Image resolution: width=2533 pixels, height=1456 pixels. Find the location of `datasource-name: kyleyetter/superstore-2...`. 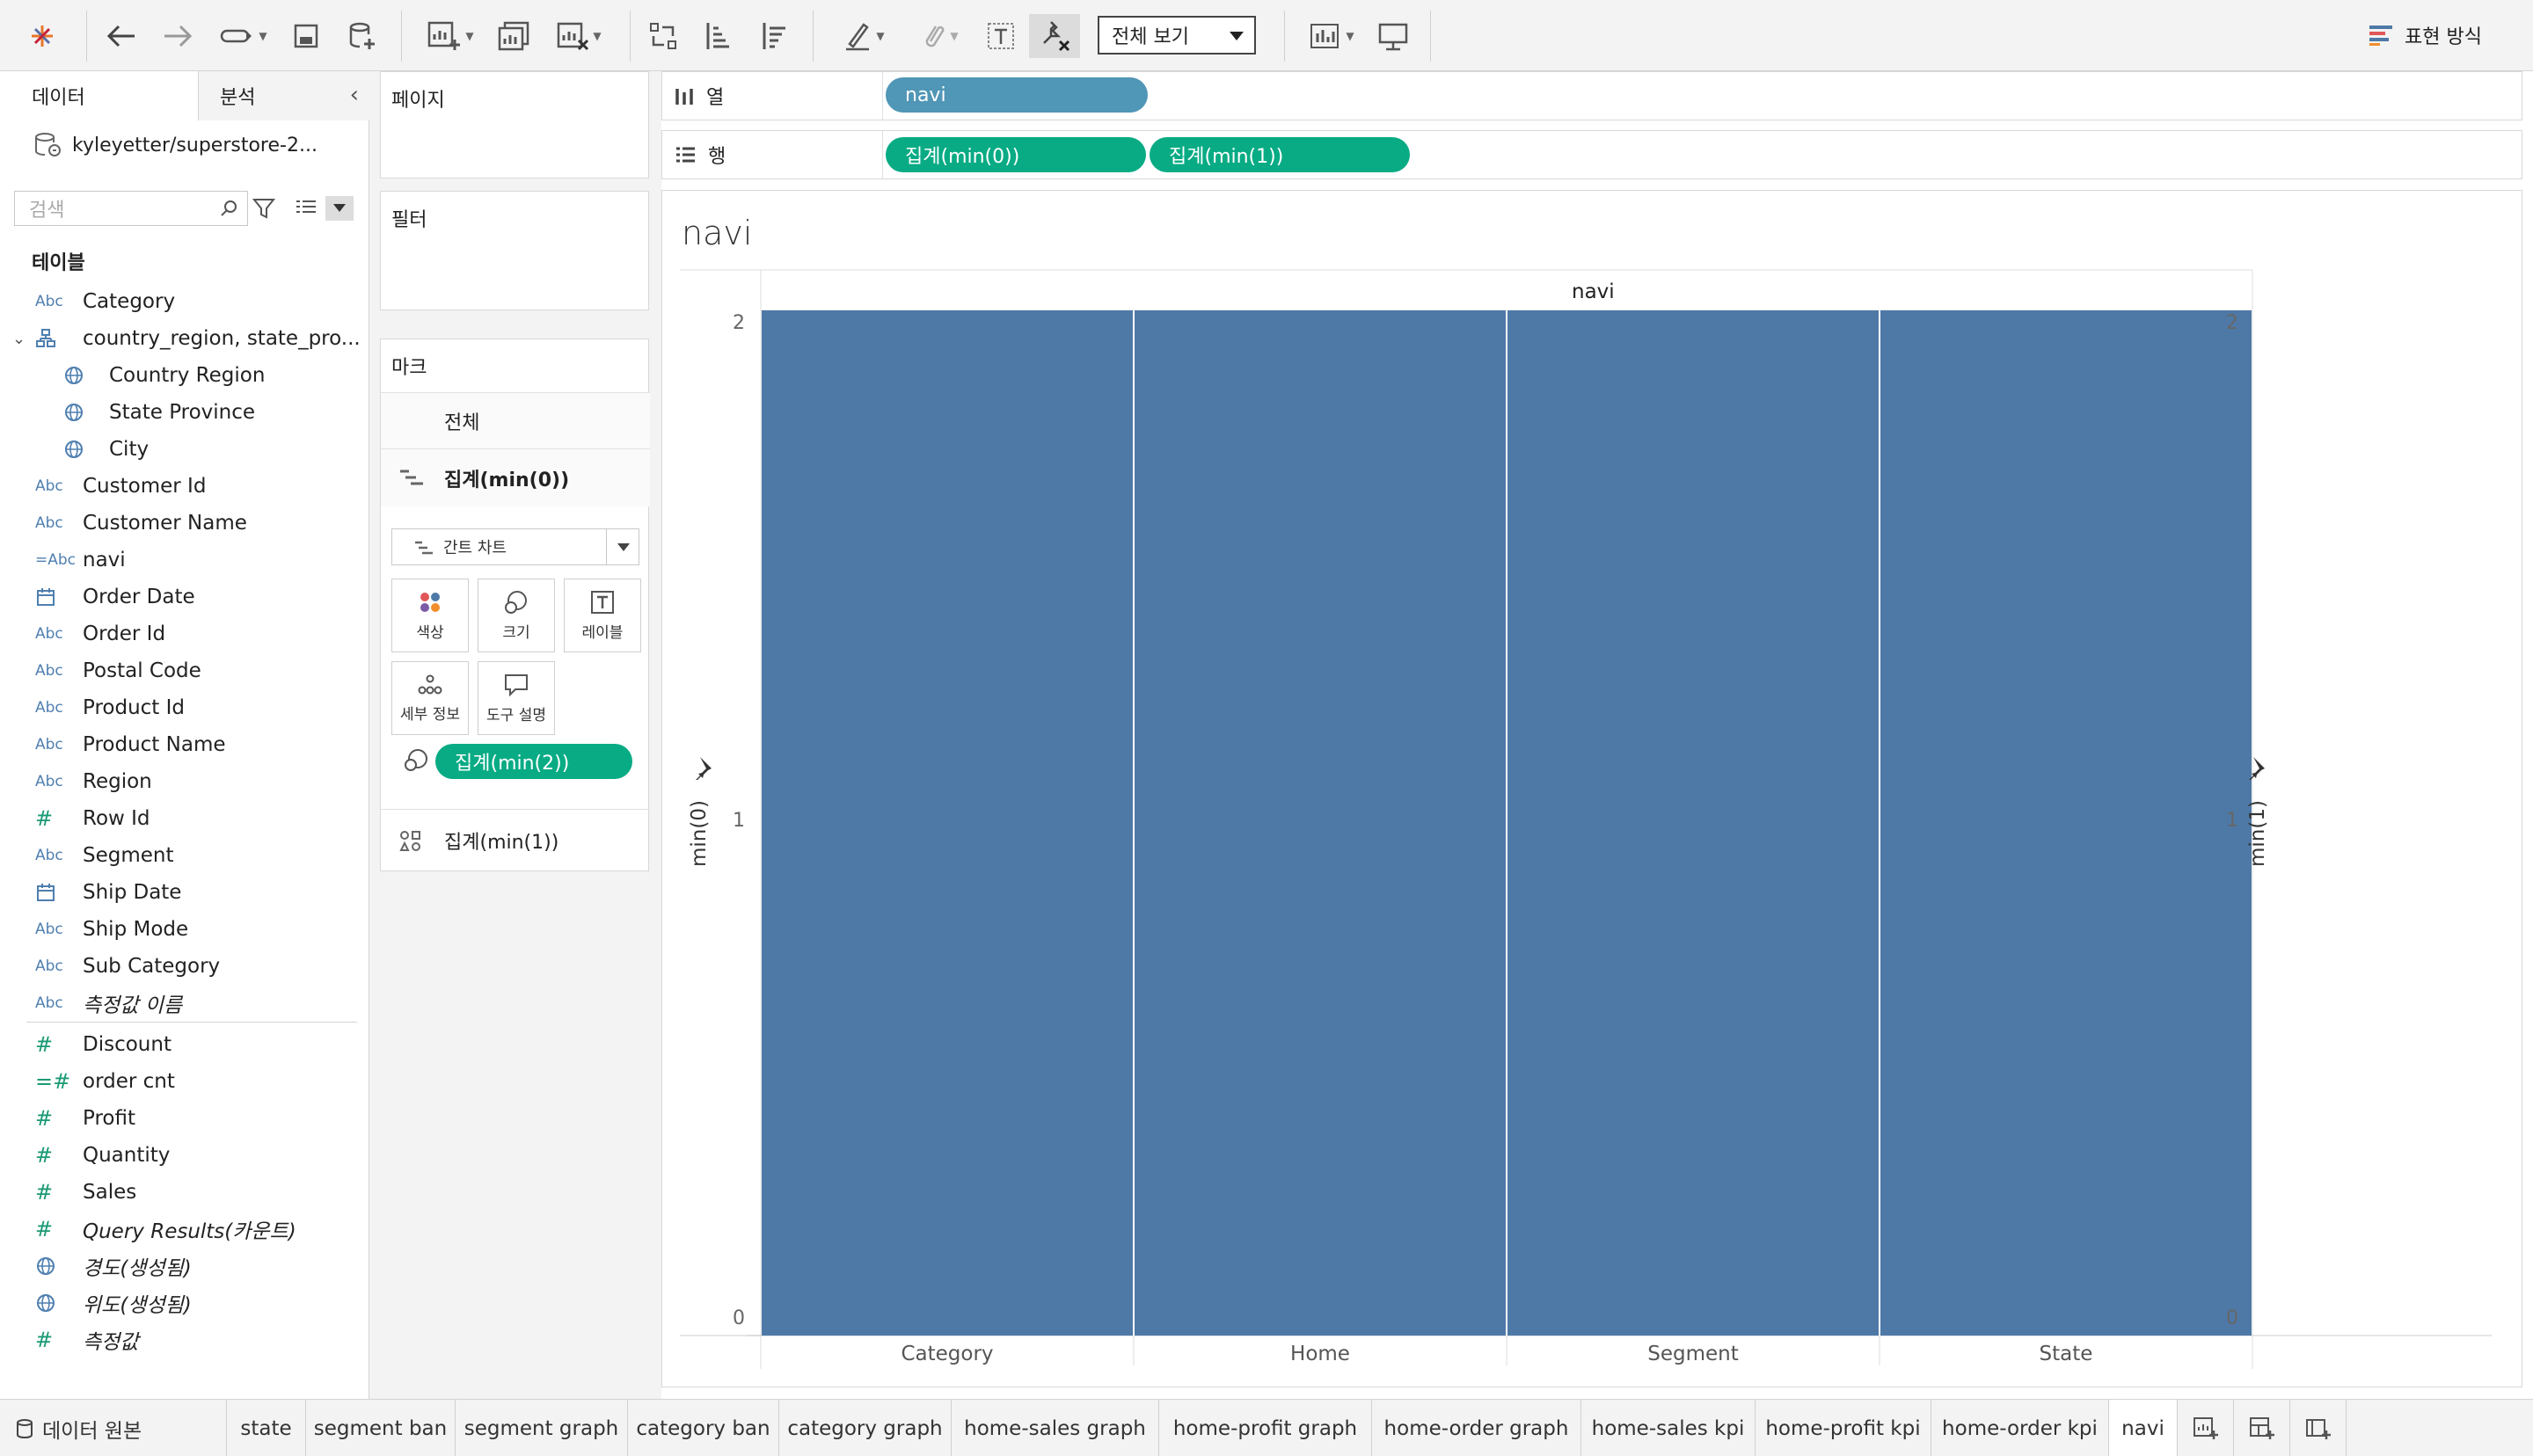

datasource-name: kyleyetter/superstore-2... is located at coordinates (195, 145).